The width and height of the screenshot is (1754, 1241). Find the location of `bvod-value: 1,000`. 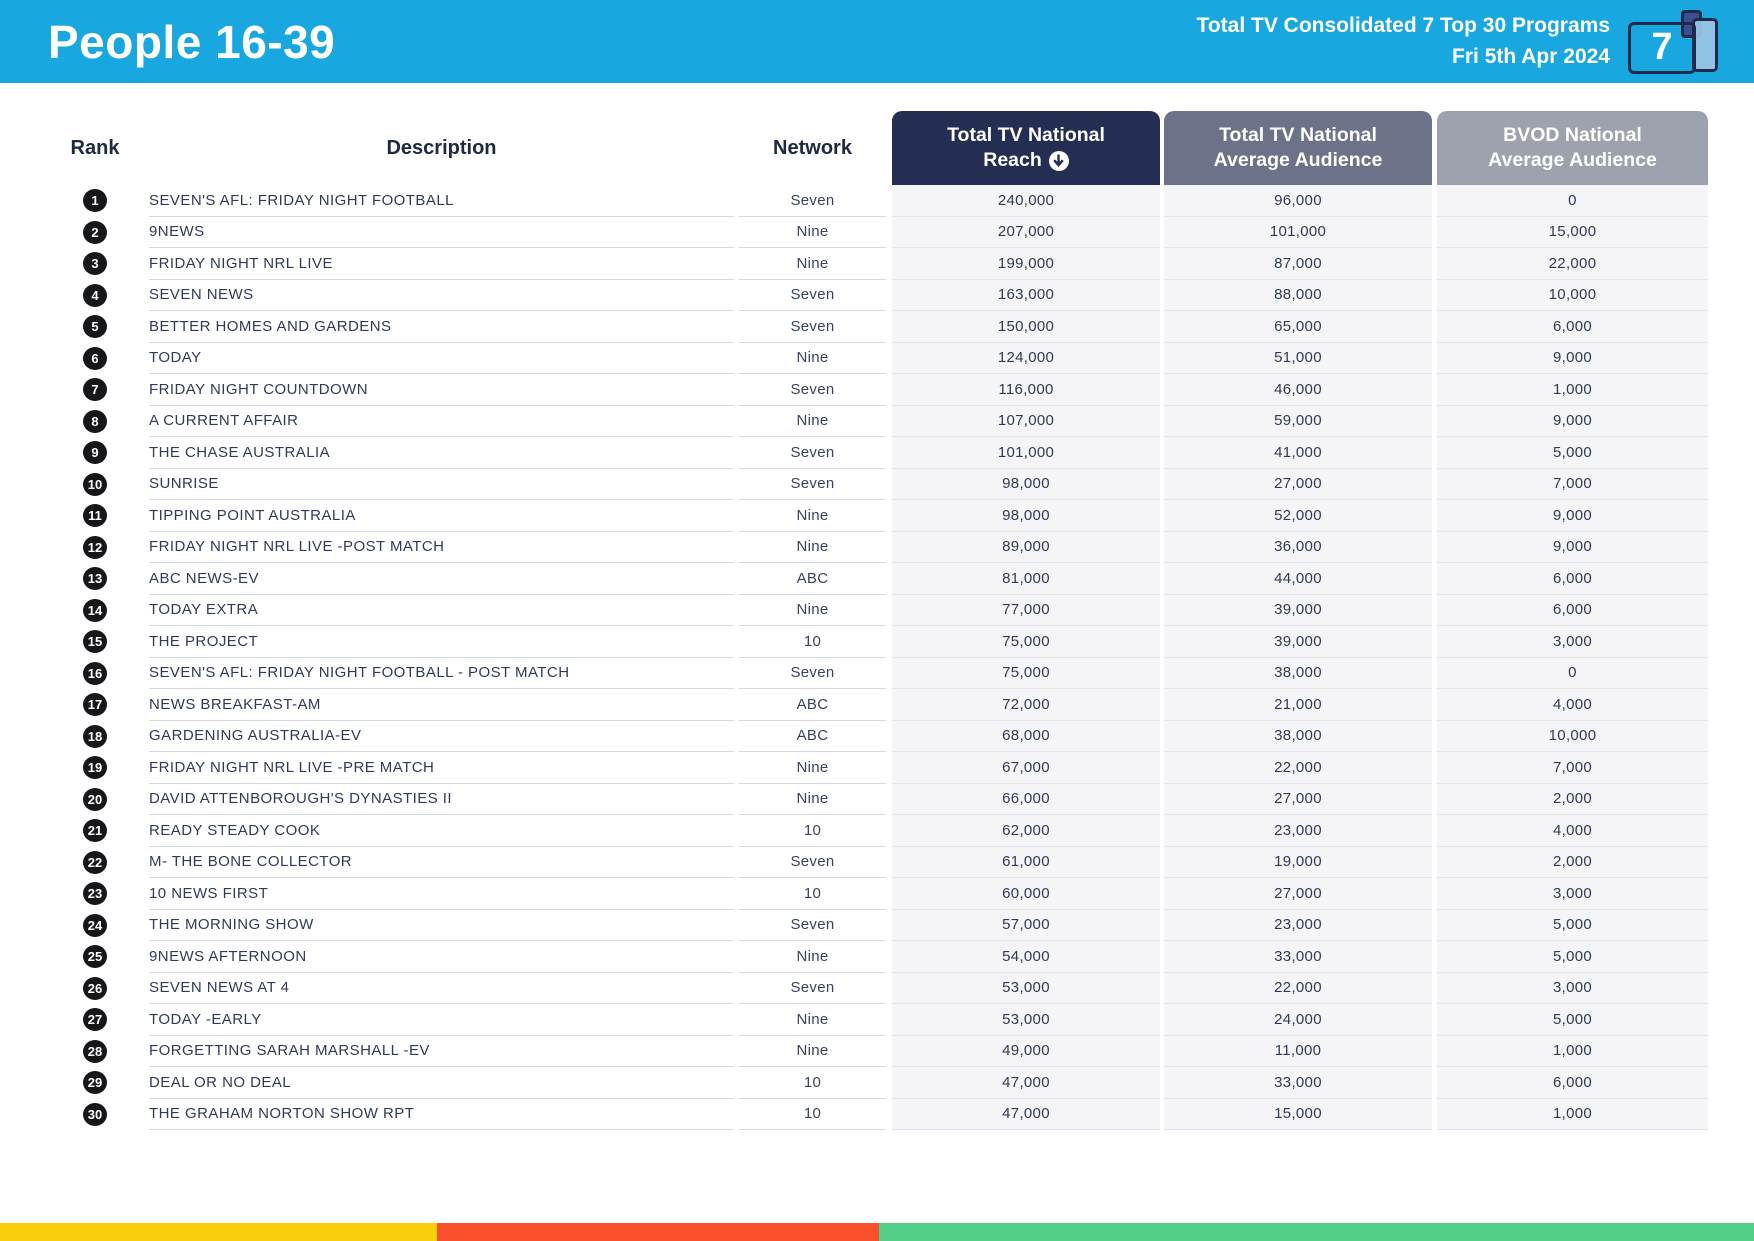

bvod-value: 1,000 is located at coordinates (1572, 1051).